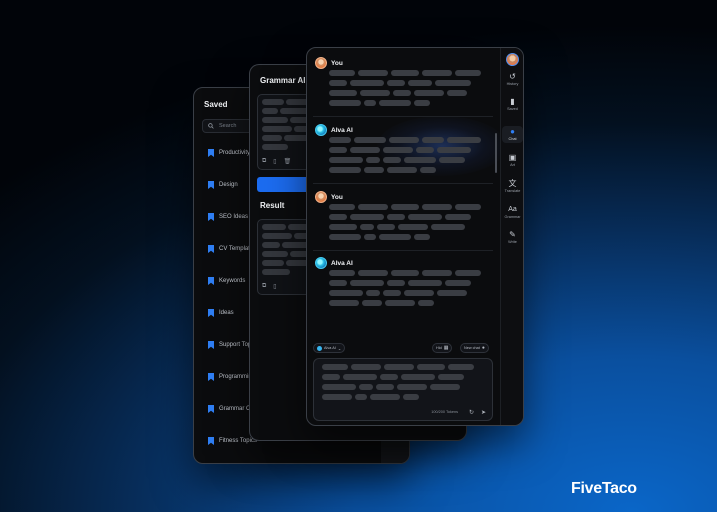 Image resolution: width=717 pixels, height=512 pixels. Describe the element at coordinates (512, 212) in the screenshot. I see `sidebar-item-grammar: Aa Grammar` at that location.